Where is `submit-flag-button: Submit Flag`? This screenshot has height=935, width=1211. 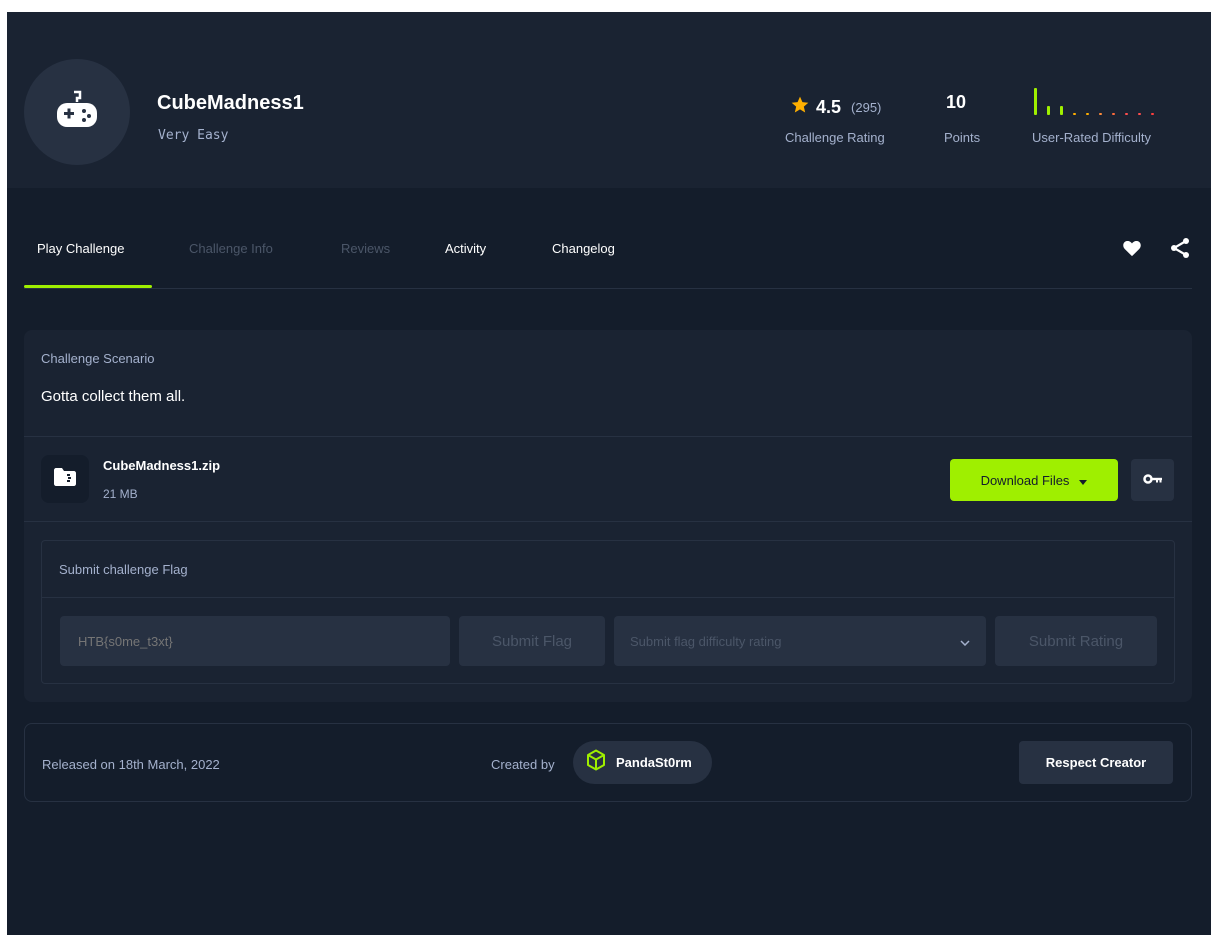
submit-flag-button: Submit Flag is located at coordinates (532, 641).